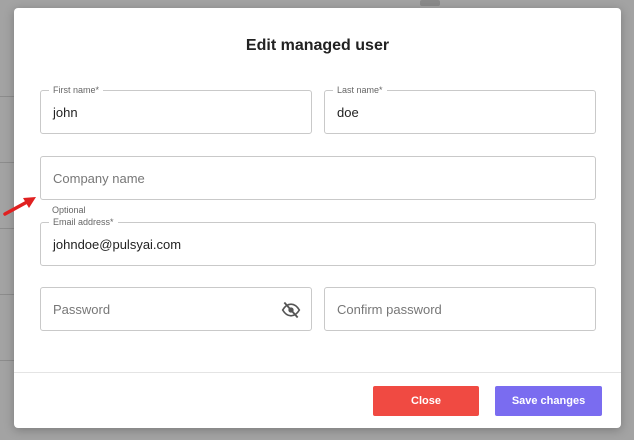 This screenshot has height=440, width=634. Describe the element at coordinates (389, 309) in the screenshot. I see `confirm-password-placeholder: Confirm password` at that location.